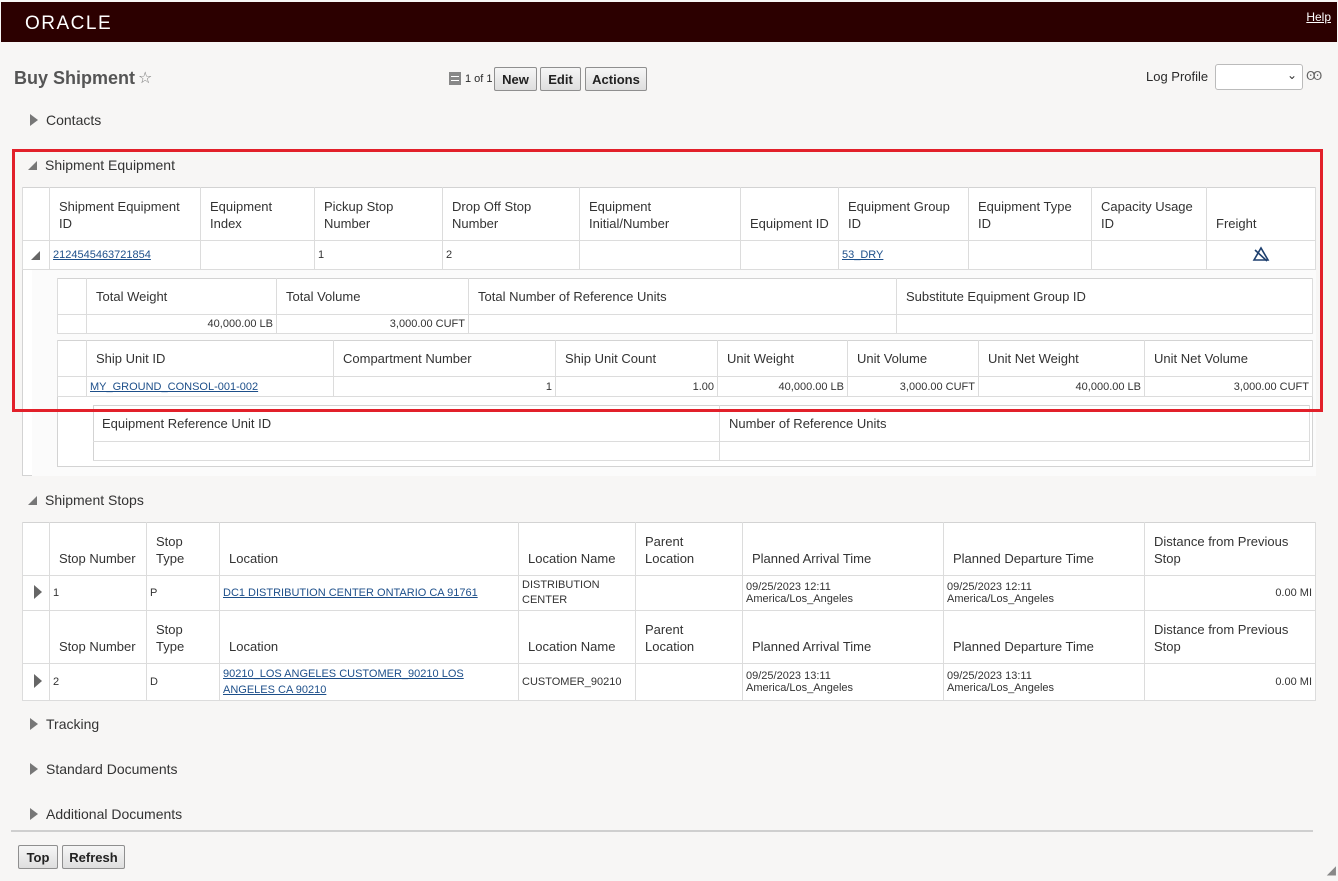 The width and height of the screenshot is (1338, 881). Describe the element at coordinates (662, 831) in the screenshot. I see `divider` at that location.